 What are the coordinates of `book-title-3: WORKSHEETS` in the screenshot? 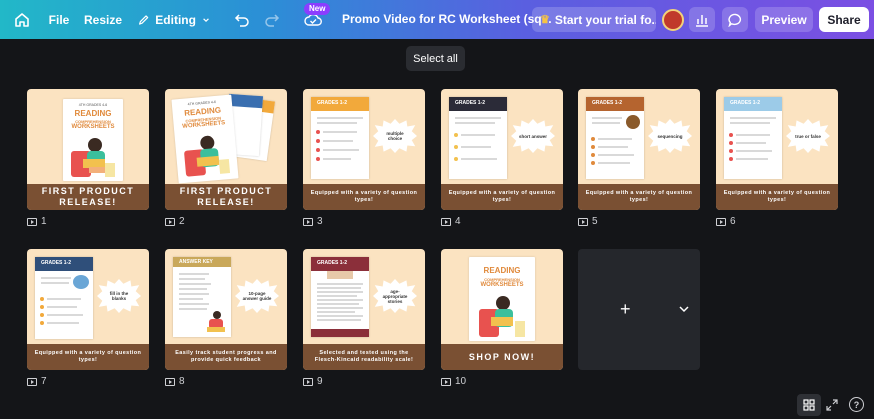 It's located at (502, 285).